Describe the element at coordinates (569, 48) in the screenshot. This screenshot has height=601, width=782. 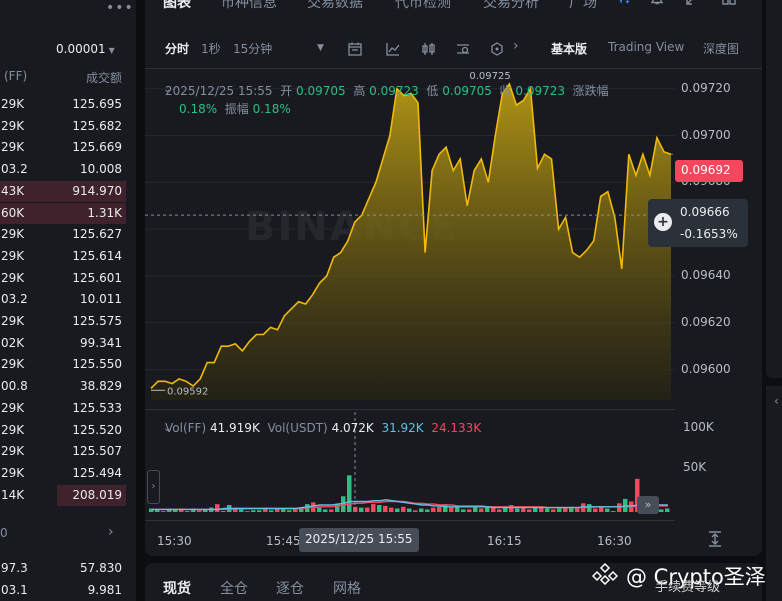
I see `view-basic: 基本版` at that location.